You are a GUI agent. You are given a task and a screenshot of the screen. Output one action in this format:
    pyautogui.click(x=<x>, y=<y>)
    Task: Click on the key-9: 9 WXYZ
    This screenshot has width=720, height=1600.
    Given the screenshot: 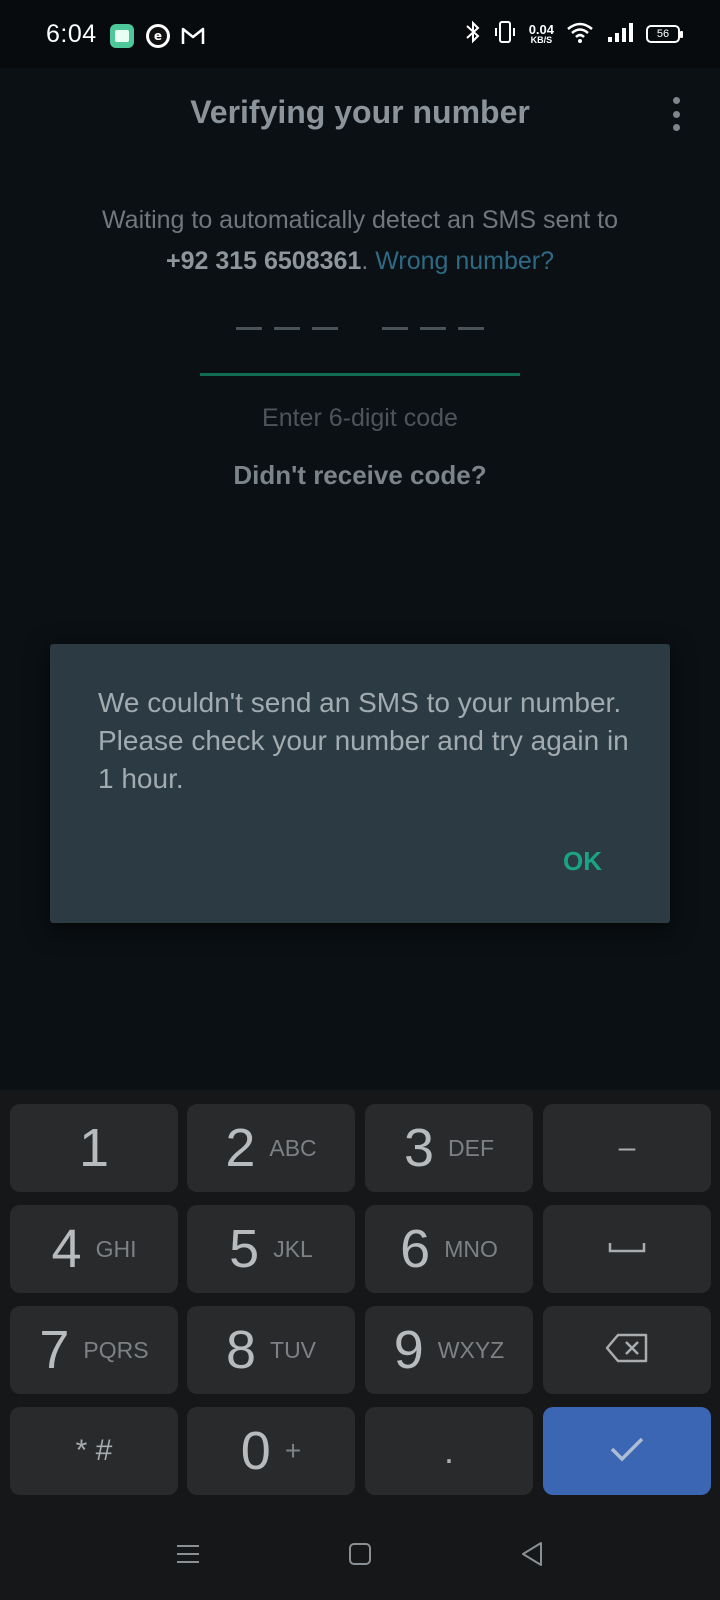 What is the action you would take?
    pyautogui.click(x=449, y=1350)
    